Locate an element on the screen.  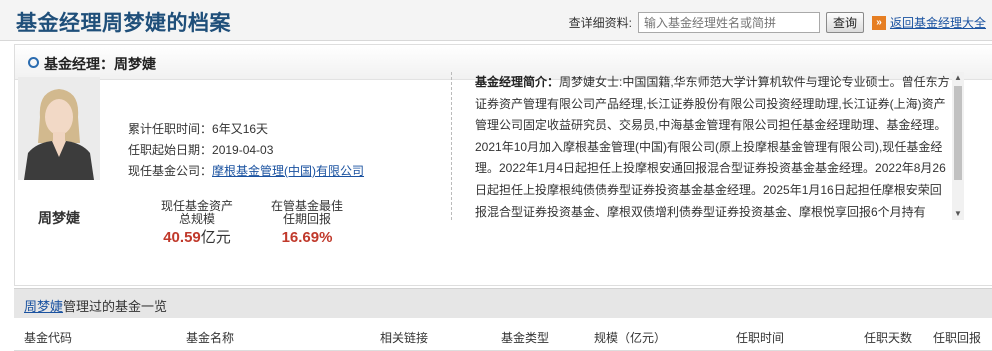
page-title: 基金经理周梦婕的档案 is located at coordinates (123, 23).